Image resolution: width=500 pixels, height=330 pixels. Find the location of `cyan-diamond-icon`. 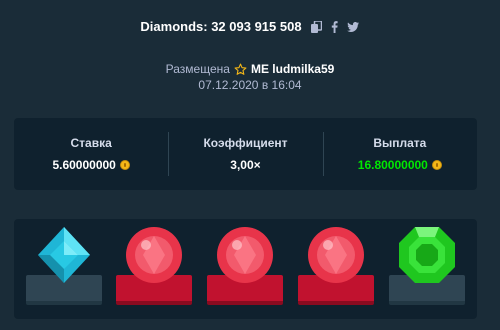

cyan-diamond-icon is located at coordinates (64, 255).